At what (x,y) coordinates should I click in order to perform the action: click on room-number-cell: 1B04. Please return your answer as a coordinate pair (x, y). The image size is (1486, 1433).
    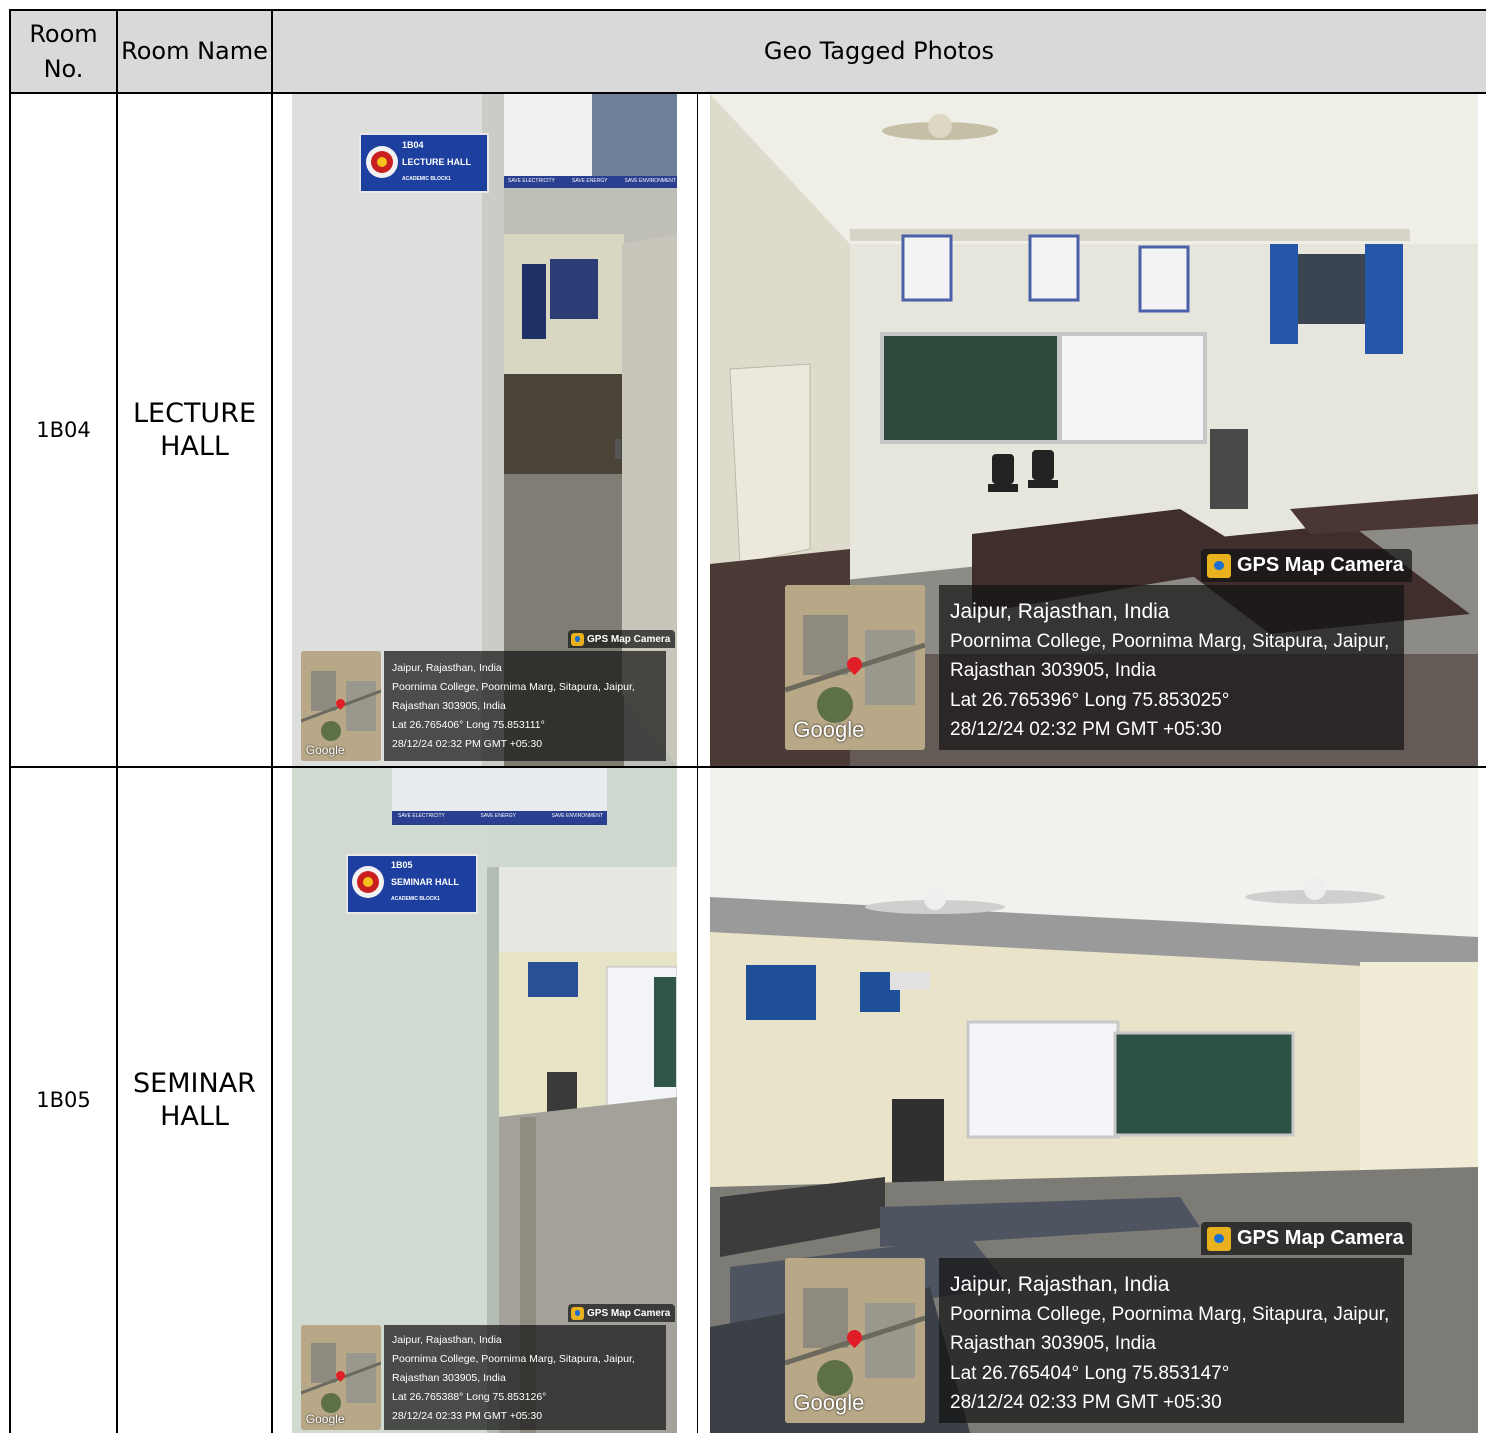
    Looking at the image, I should click on (63, 430).